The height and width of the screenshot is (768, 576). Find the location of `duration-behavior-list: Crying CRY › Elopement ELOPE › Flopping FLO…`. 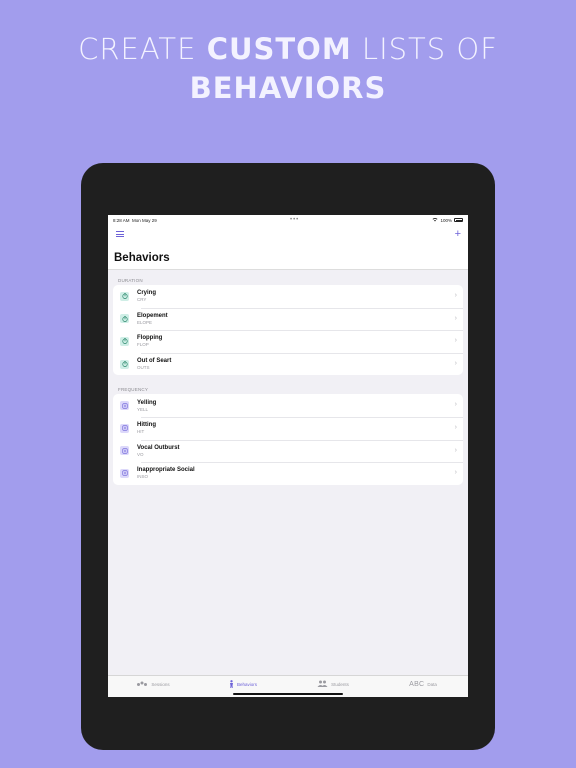

duration-behavior-list: Crying CRY › Elopement ELOPE › Flopping FLO… is located at coordinates (288, 330).